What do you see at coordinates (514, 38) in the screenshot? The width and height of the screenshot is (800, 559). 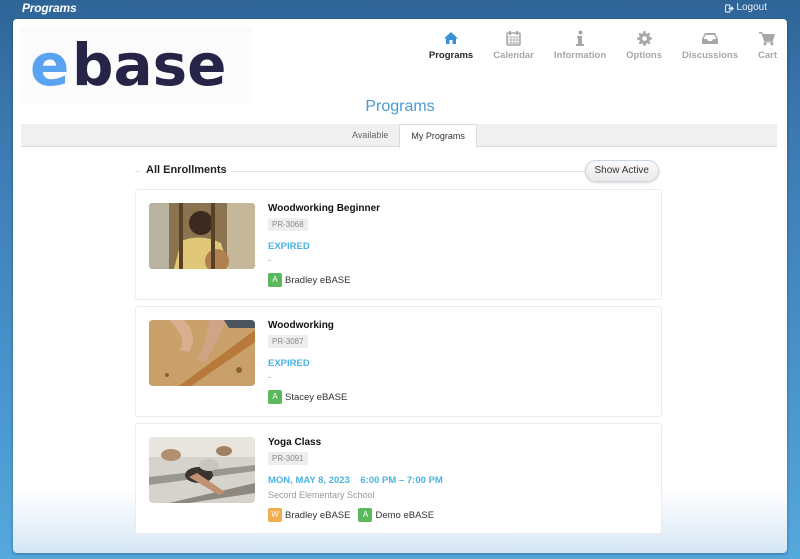 I see `calendar-icon` at bounding box center [514, 38].